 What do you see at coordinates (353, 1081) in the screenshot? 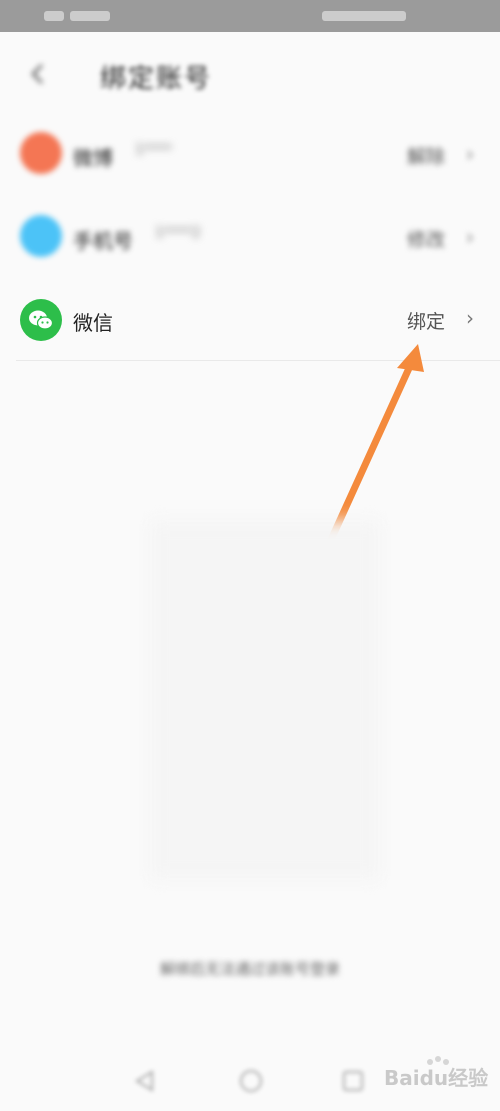
I see `nav-recents-icon` at bounding box center [353, 1081].